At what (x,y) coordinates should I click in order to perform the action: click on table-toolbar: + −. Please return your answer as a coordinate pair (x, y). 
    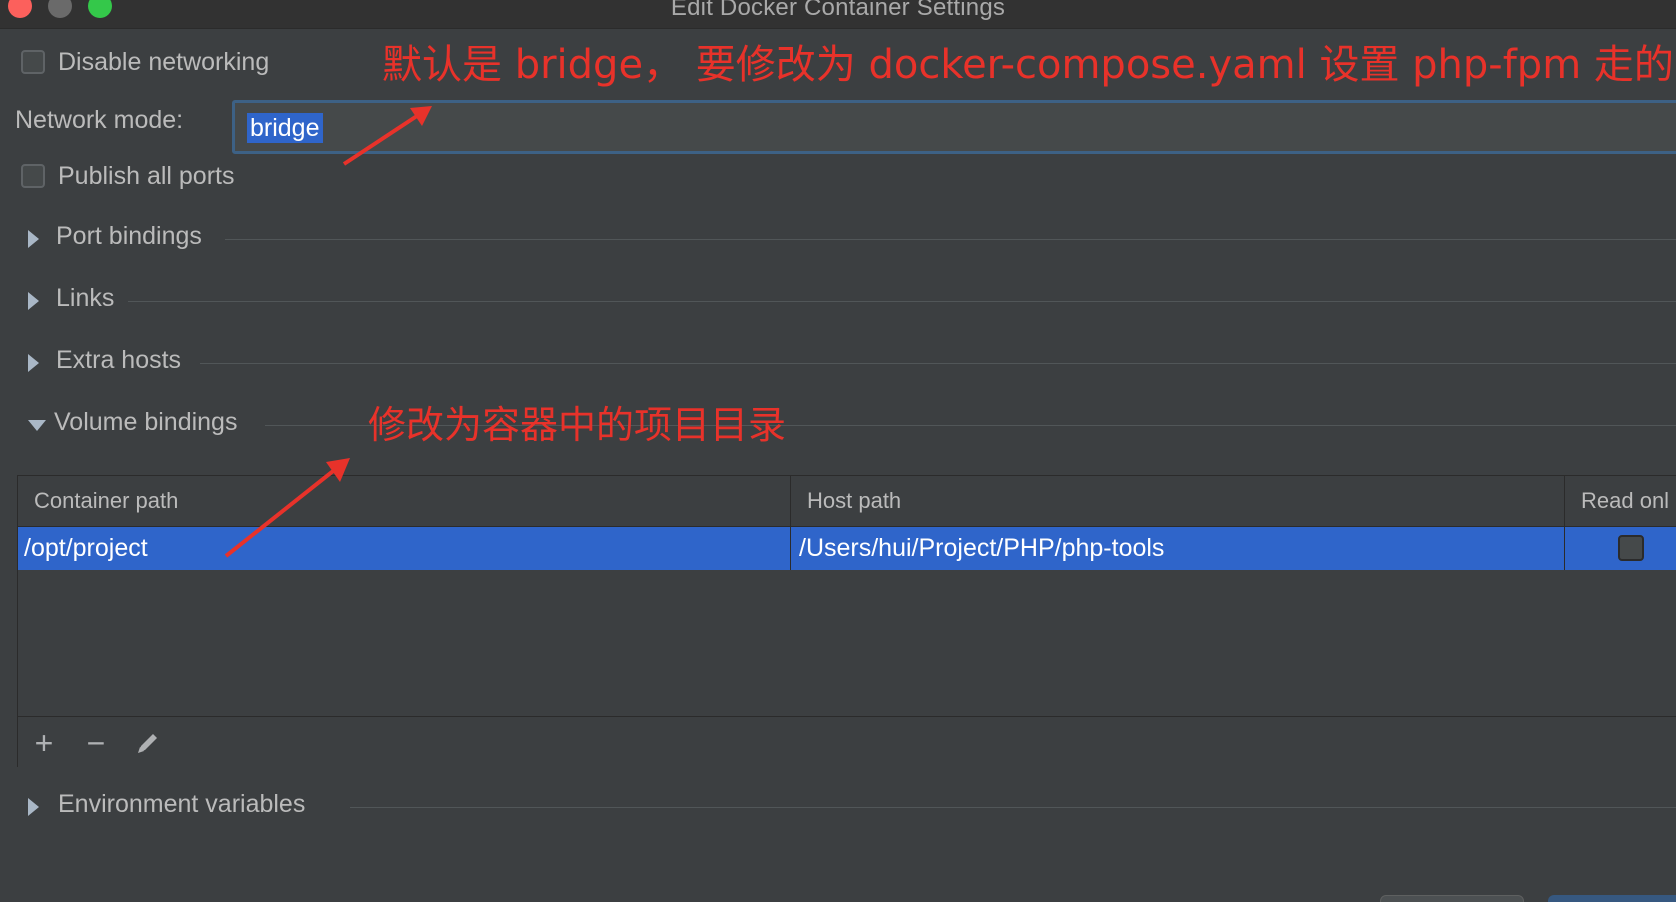
    Looking at the image, I should click on (847, 742).